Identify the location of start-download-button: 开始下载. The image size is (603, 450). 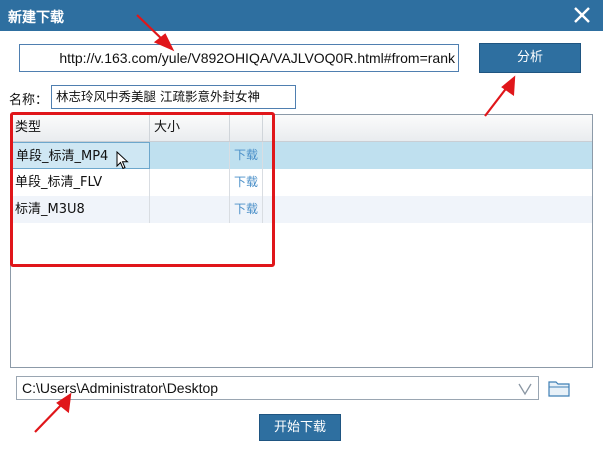
(300, 427).